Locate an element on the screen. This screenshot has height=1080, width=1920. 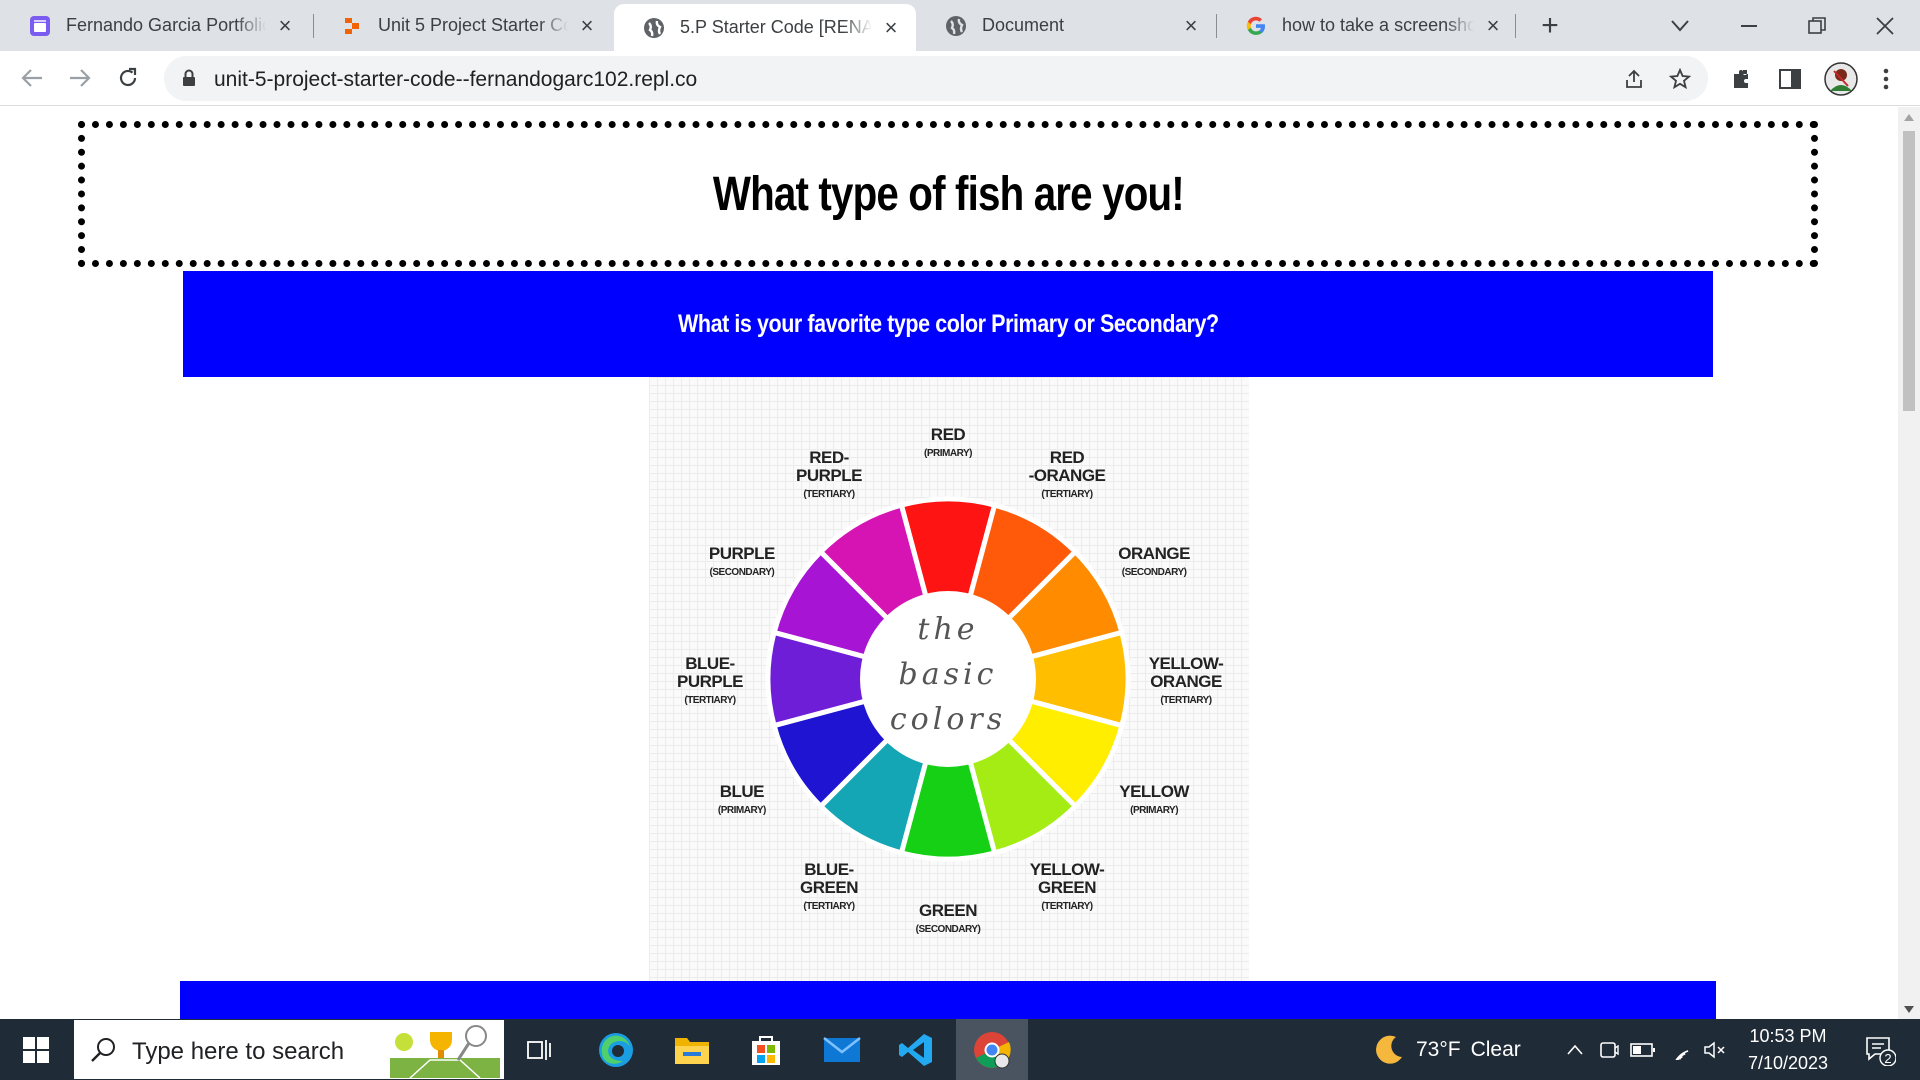
wheel-center-text: basic is located at coordinates (948, 674).